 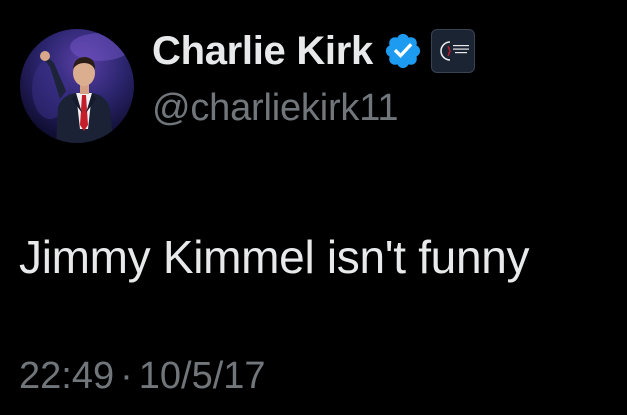 I want to click on affiliate-badge, so click(x=452, y=51).